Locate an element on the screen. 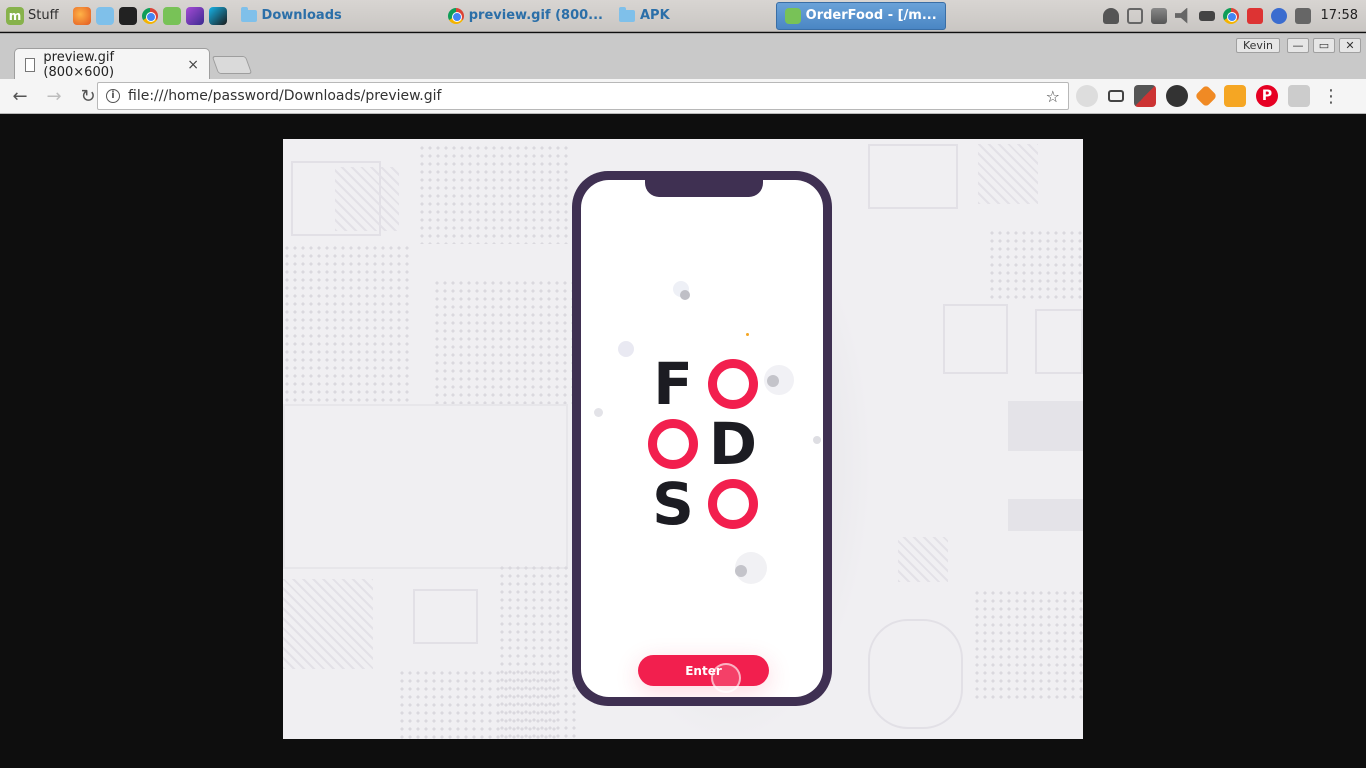 This screenshot has height=768, width=1366. webstorm-icon is located at coordinates (217, 15).